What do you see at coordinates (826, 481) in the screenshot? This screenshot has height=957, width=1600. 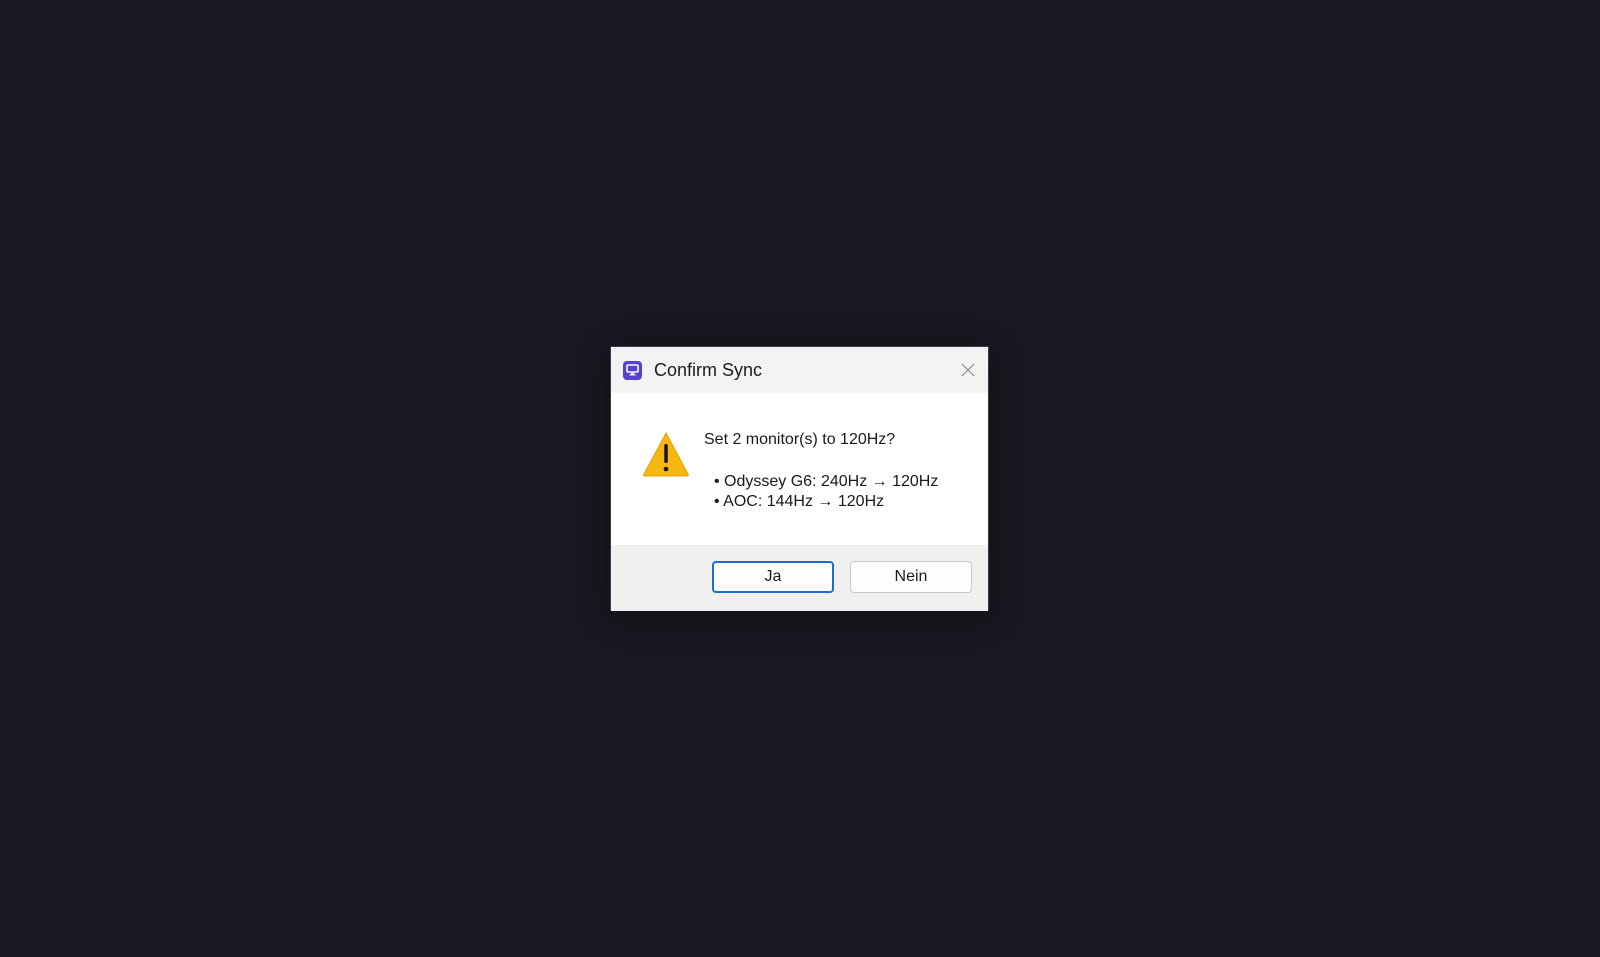 I see `monitor-change-item: • Odyssey G6: 240Hz → 120Hz` at bounding box center [826, 481].